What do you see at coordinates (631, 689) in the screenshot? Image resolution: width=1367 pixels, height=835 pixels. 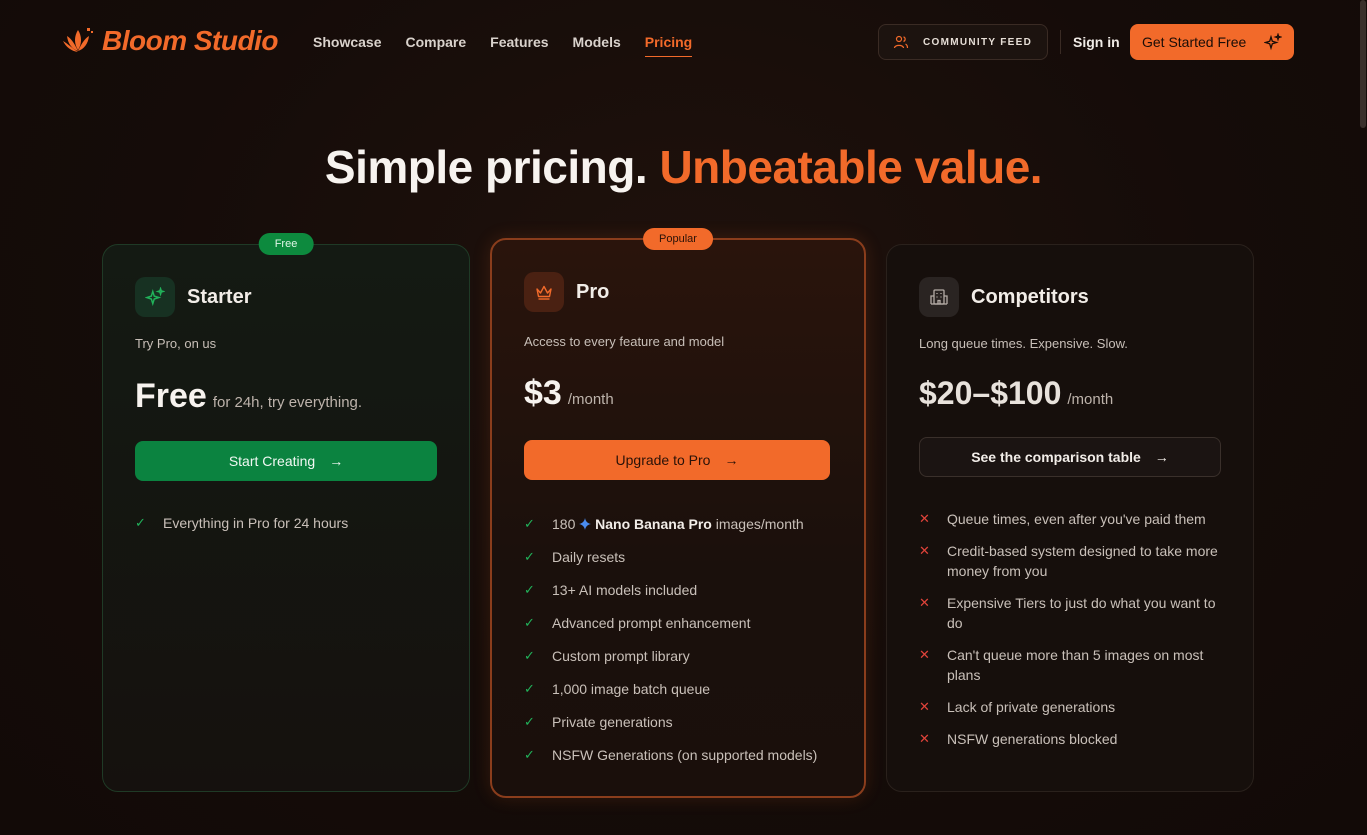 I see `feature-text: 1,000 image batch queue` at bounding box center [631, 689].